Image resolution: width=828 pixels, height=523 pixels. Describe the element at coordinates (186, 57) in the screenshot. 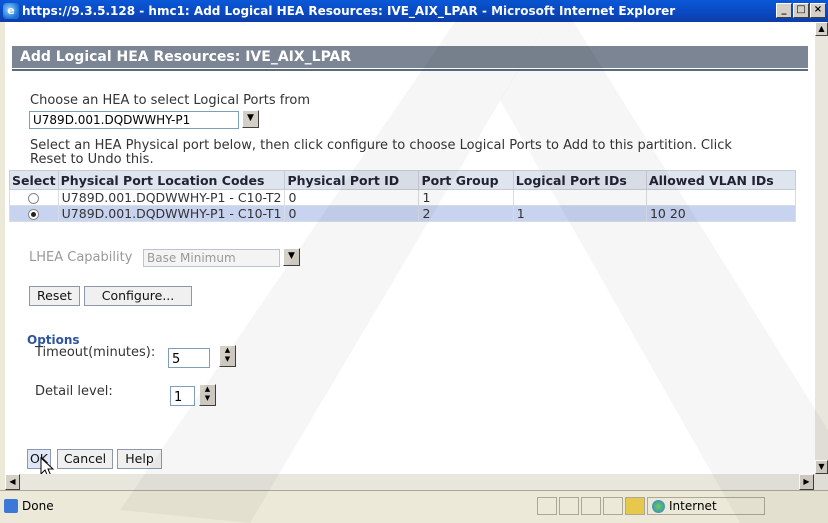

I see `page-title: Add Logical HEA Resources: IVE_AIX_LPAR` at that location.